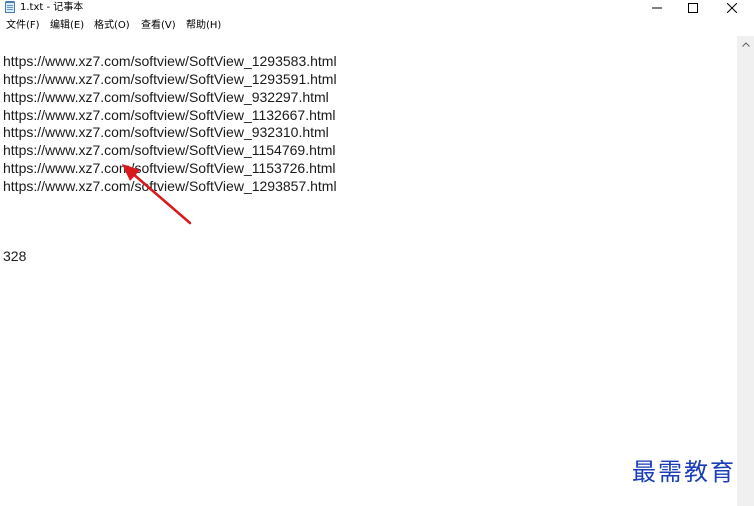 The width and height of the screenshot is (754, 506). Describe the element at coordinates (745, 271) in the screenshot. I see `vertical-scrollbar` at that location.